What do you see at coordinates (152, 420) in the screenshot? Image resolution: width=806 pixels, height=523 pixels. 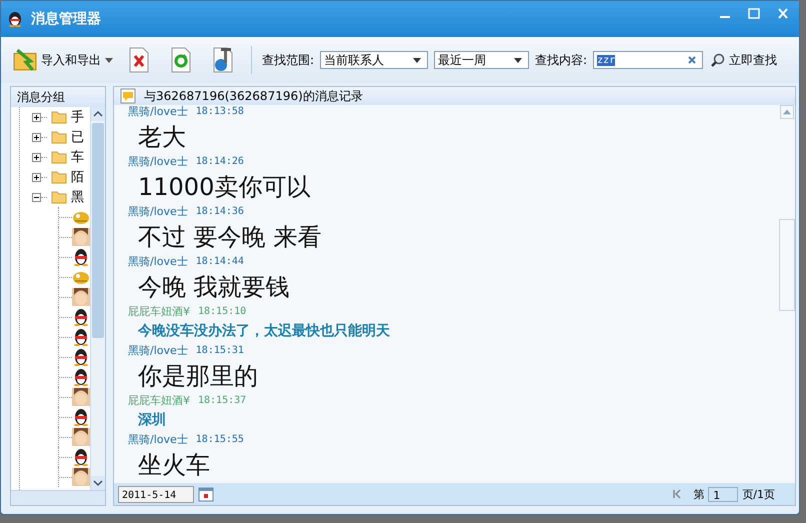 I see `message-text: 深圳` at bounding box center [152, 420].